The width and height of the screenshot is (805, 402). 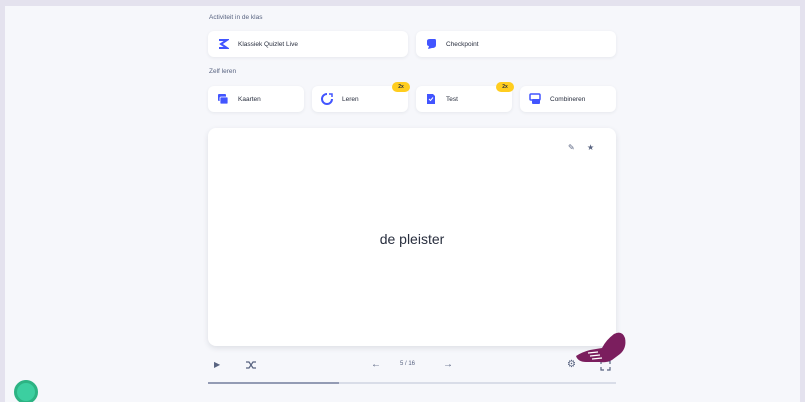 What do you see at coordinates (251, 365) in the screenshot?
I see `shuffle-icon` at bounding box center [251, 365].